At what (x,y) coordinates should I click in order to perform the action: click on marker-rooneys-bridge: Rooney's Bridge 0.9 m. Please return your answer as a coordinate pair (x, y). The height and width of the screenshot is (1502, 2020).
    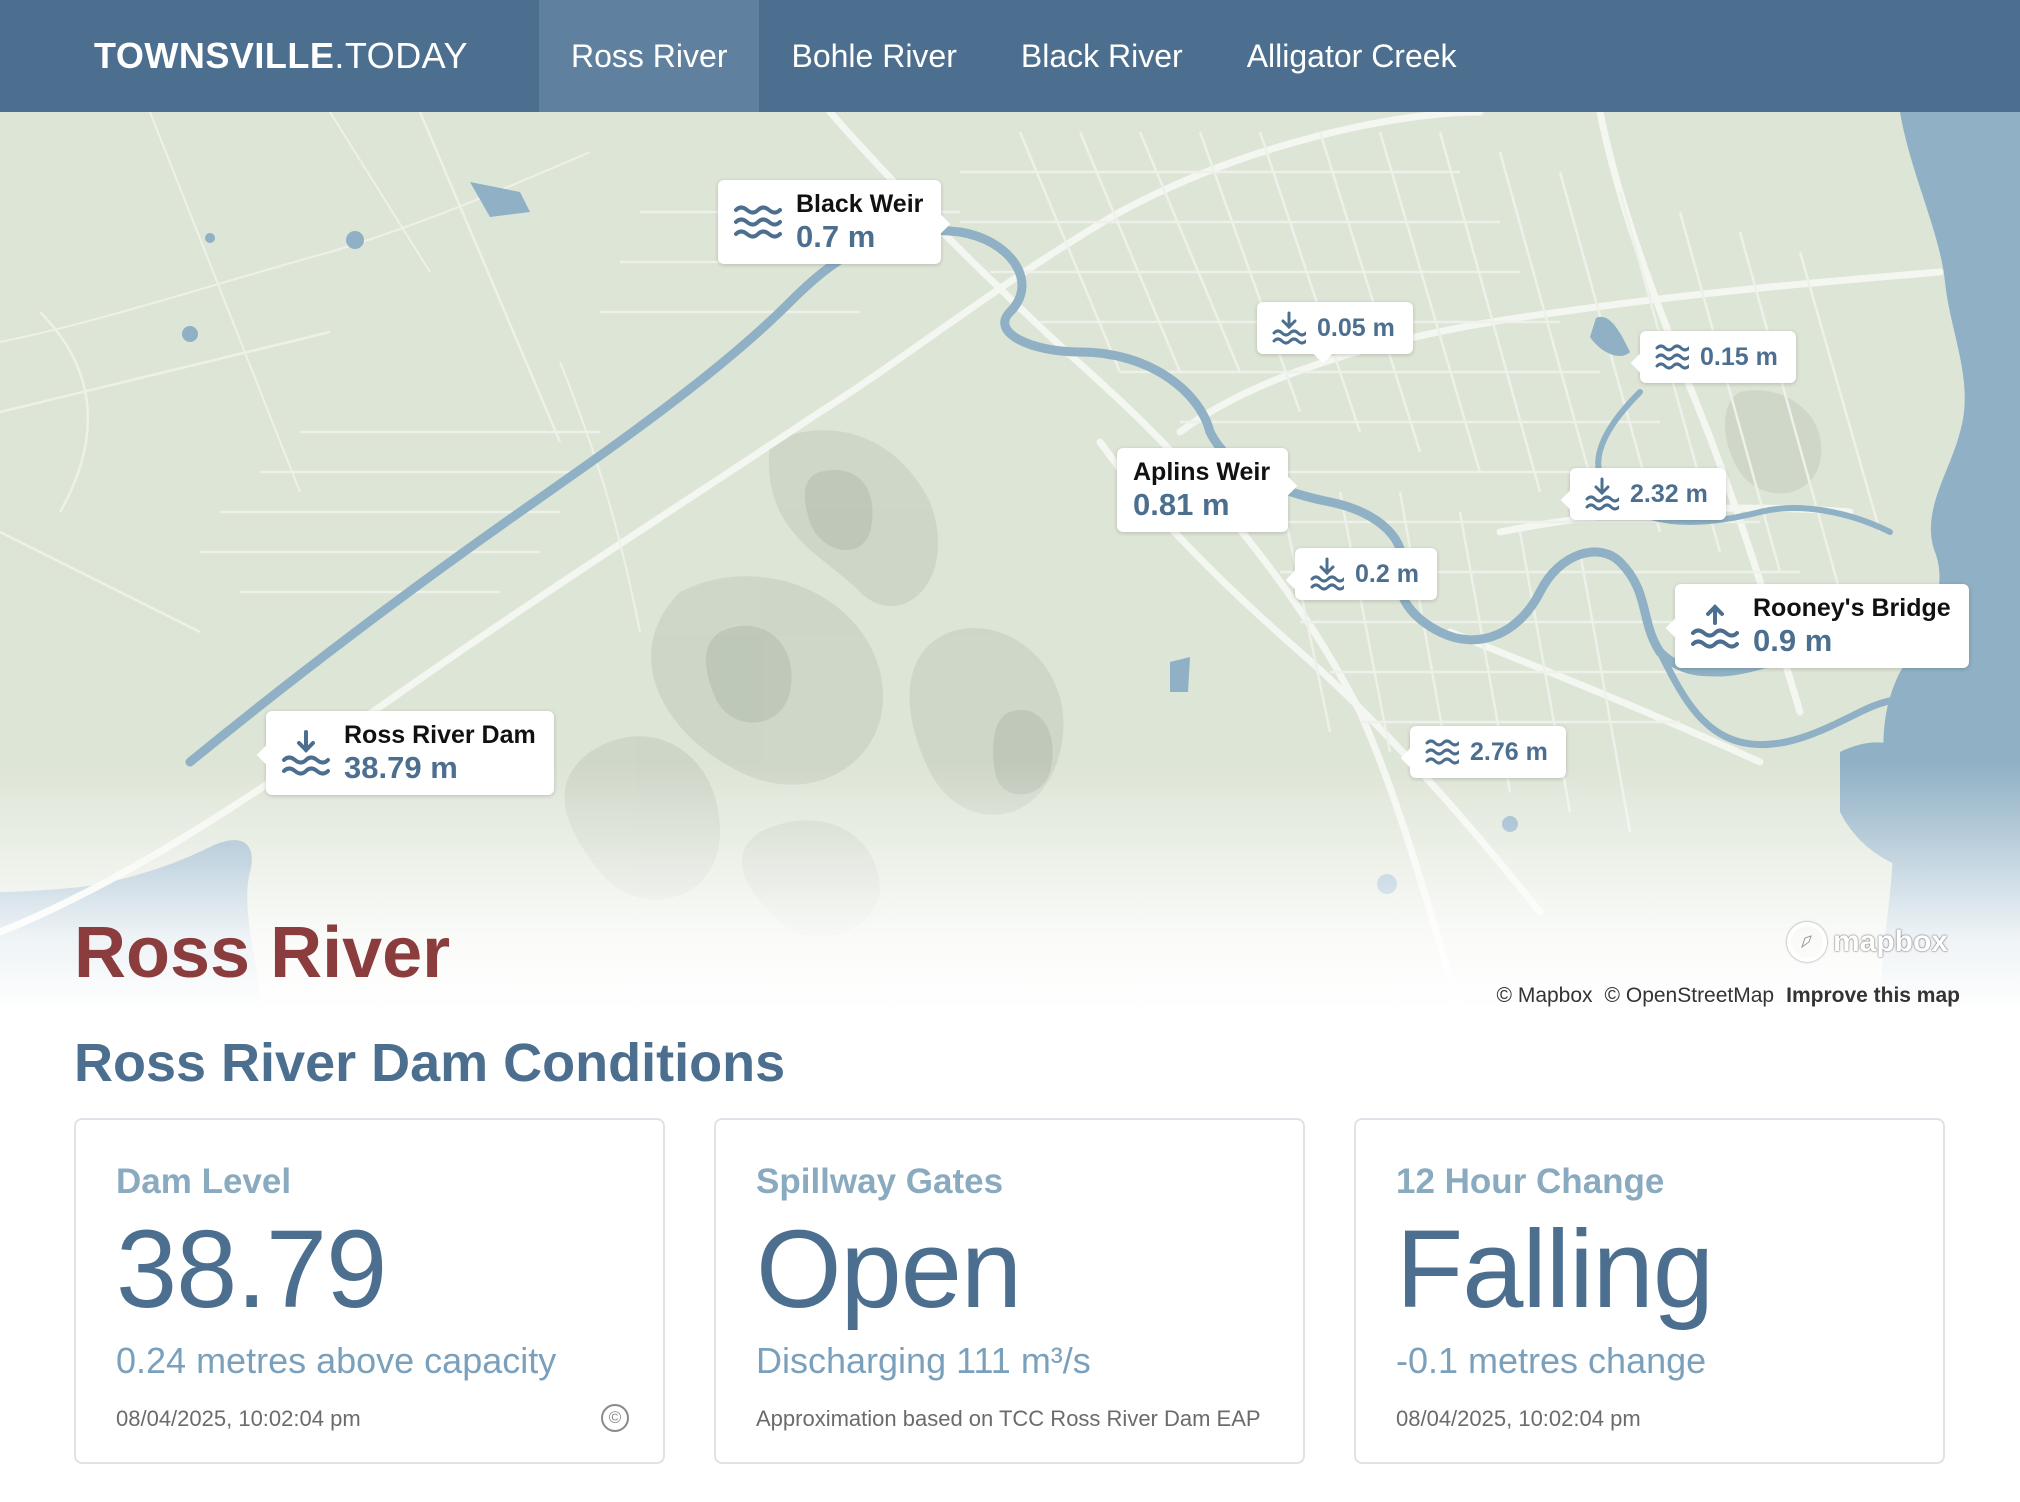
    Looking at the image, I should click on (1817, 626).